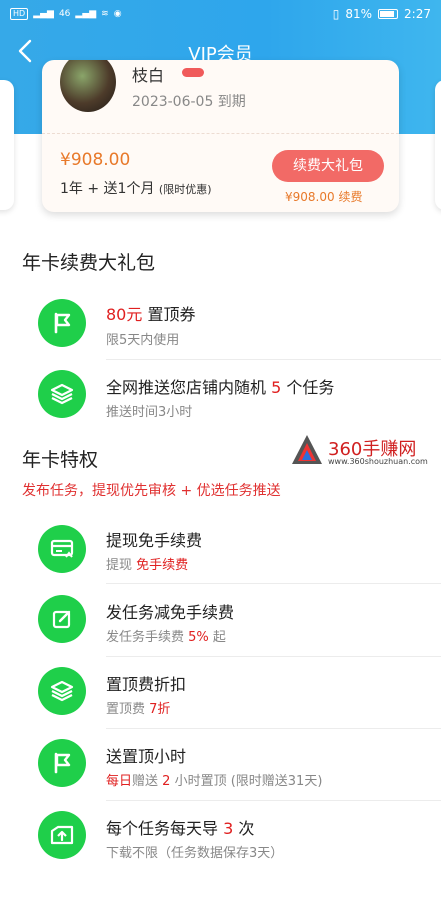 The width and height of the screenshot is (441, 900). I want to click on item-title: 送置顶小时, so click(146, 756).